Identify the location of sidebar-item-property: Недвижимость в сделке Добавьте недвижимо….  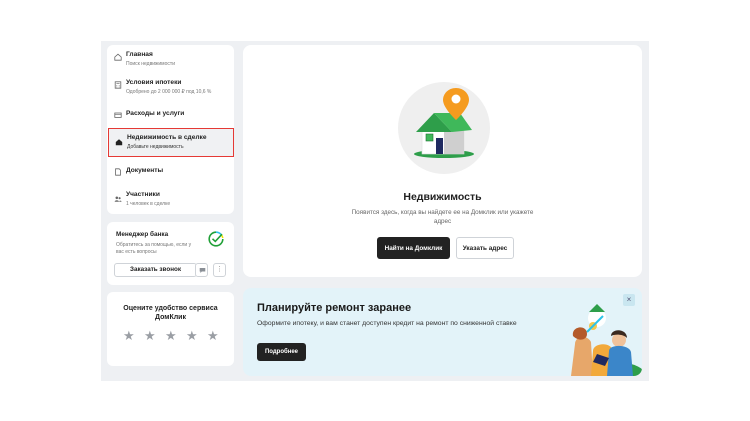
(171, 142).